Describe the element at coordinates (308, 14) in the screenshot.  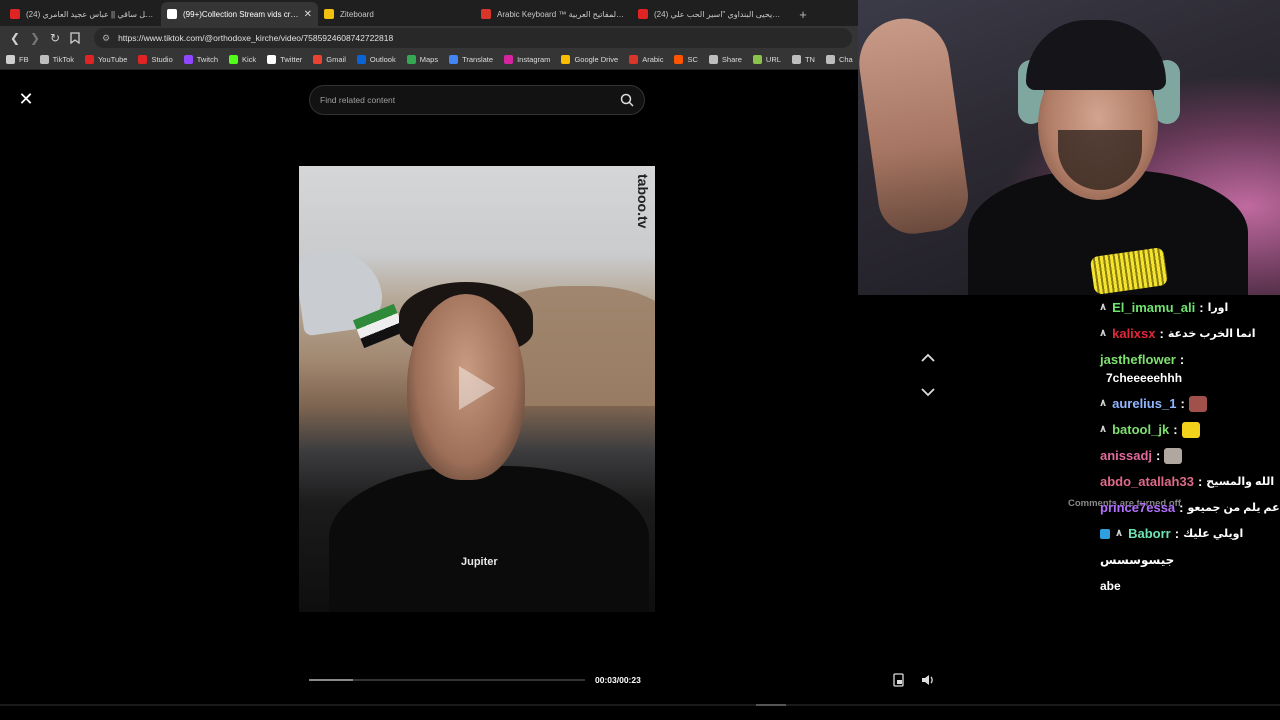
I see `tab-close-icon: ✕` at that location.